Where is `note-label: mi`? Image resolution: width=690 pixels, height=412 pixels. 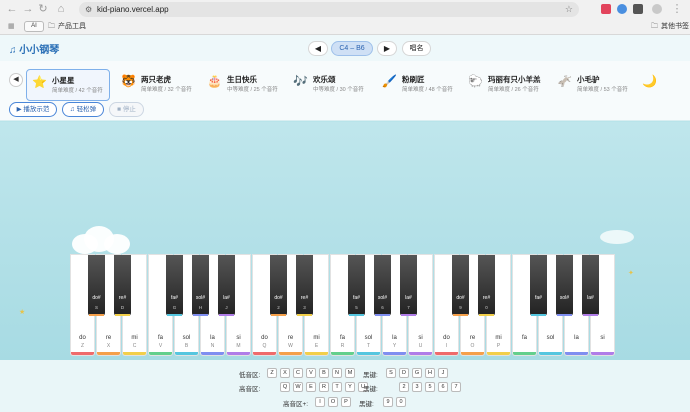 note-label: mi is located at coordinates (316, 338).